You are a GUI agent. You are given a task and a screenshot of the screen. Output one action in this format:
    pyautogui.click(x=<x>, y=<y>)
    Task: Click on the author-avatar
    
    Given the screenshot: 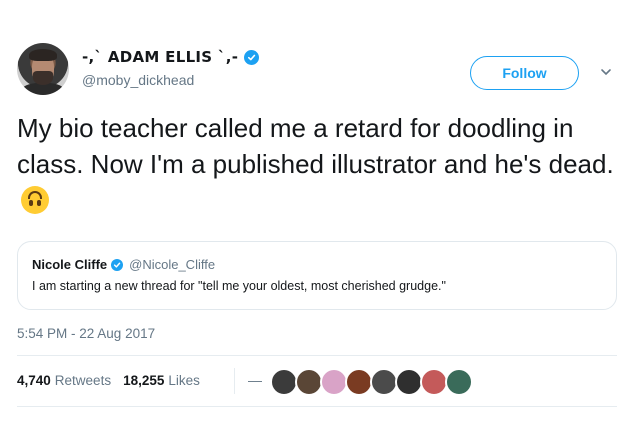 What is the action you would take?
    pyautogui.click(x=43, y=69)
    